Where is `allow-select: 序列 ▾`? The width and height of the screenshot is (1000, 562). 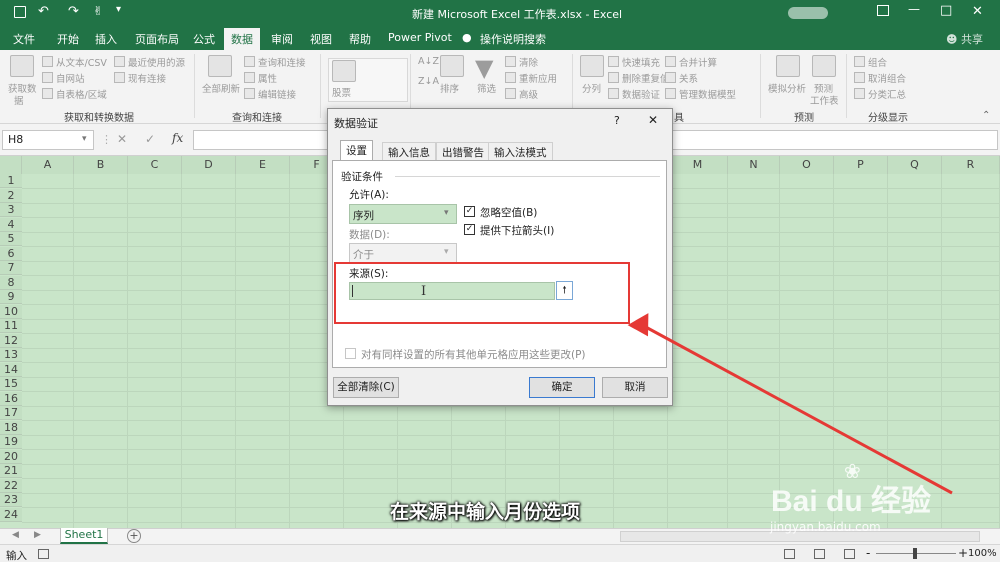 allow-select: 序列 ▾ is located at coordinates (403, 214).